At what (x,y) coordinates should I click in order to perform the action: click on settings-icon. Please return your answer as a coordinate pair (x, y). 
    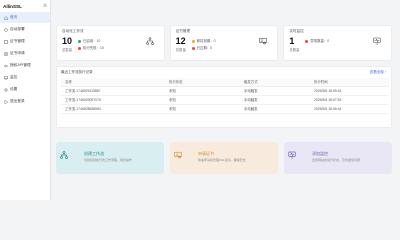
    Looking at the image, I should click on (6, 89).